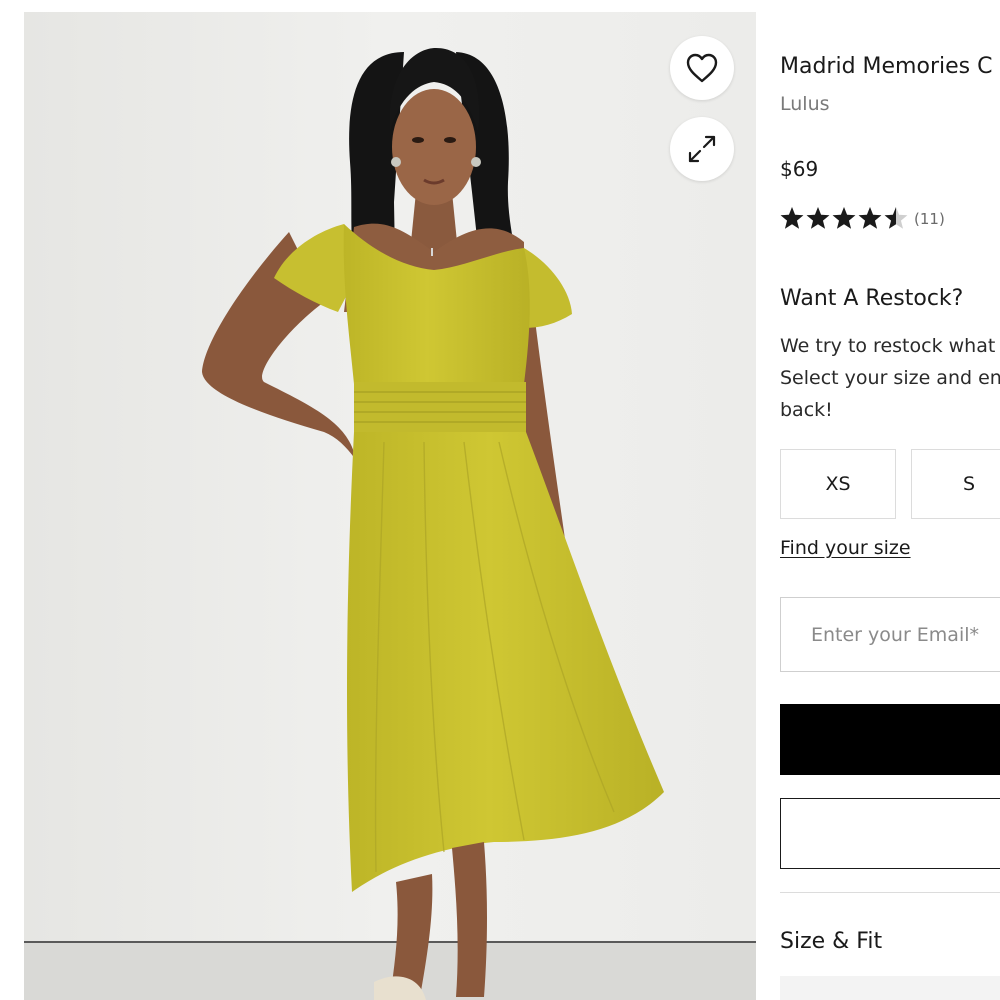 This screenshot has width=1000, height=1000. What do you see at coordinates (929, 219) in the screenshot?
I see `review-count: (11)` at bounding box center [929, 219].